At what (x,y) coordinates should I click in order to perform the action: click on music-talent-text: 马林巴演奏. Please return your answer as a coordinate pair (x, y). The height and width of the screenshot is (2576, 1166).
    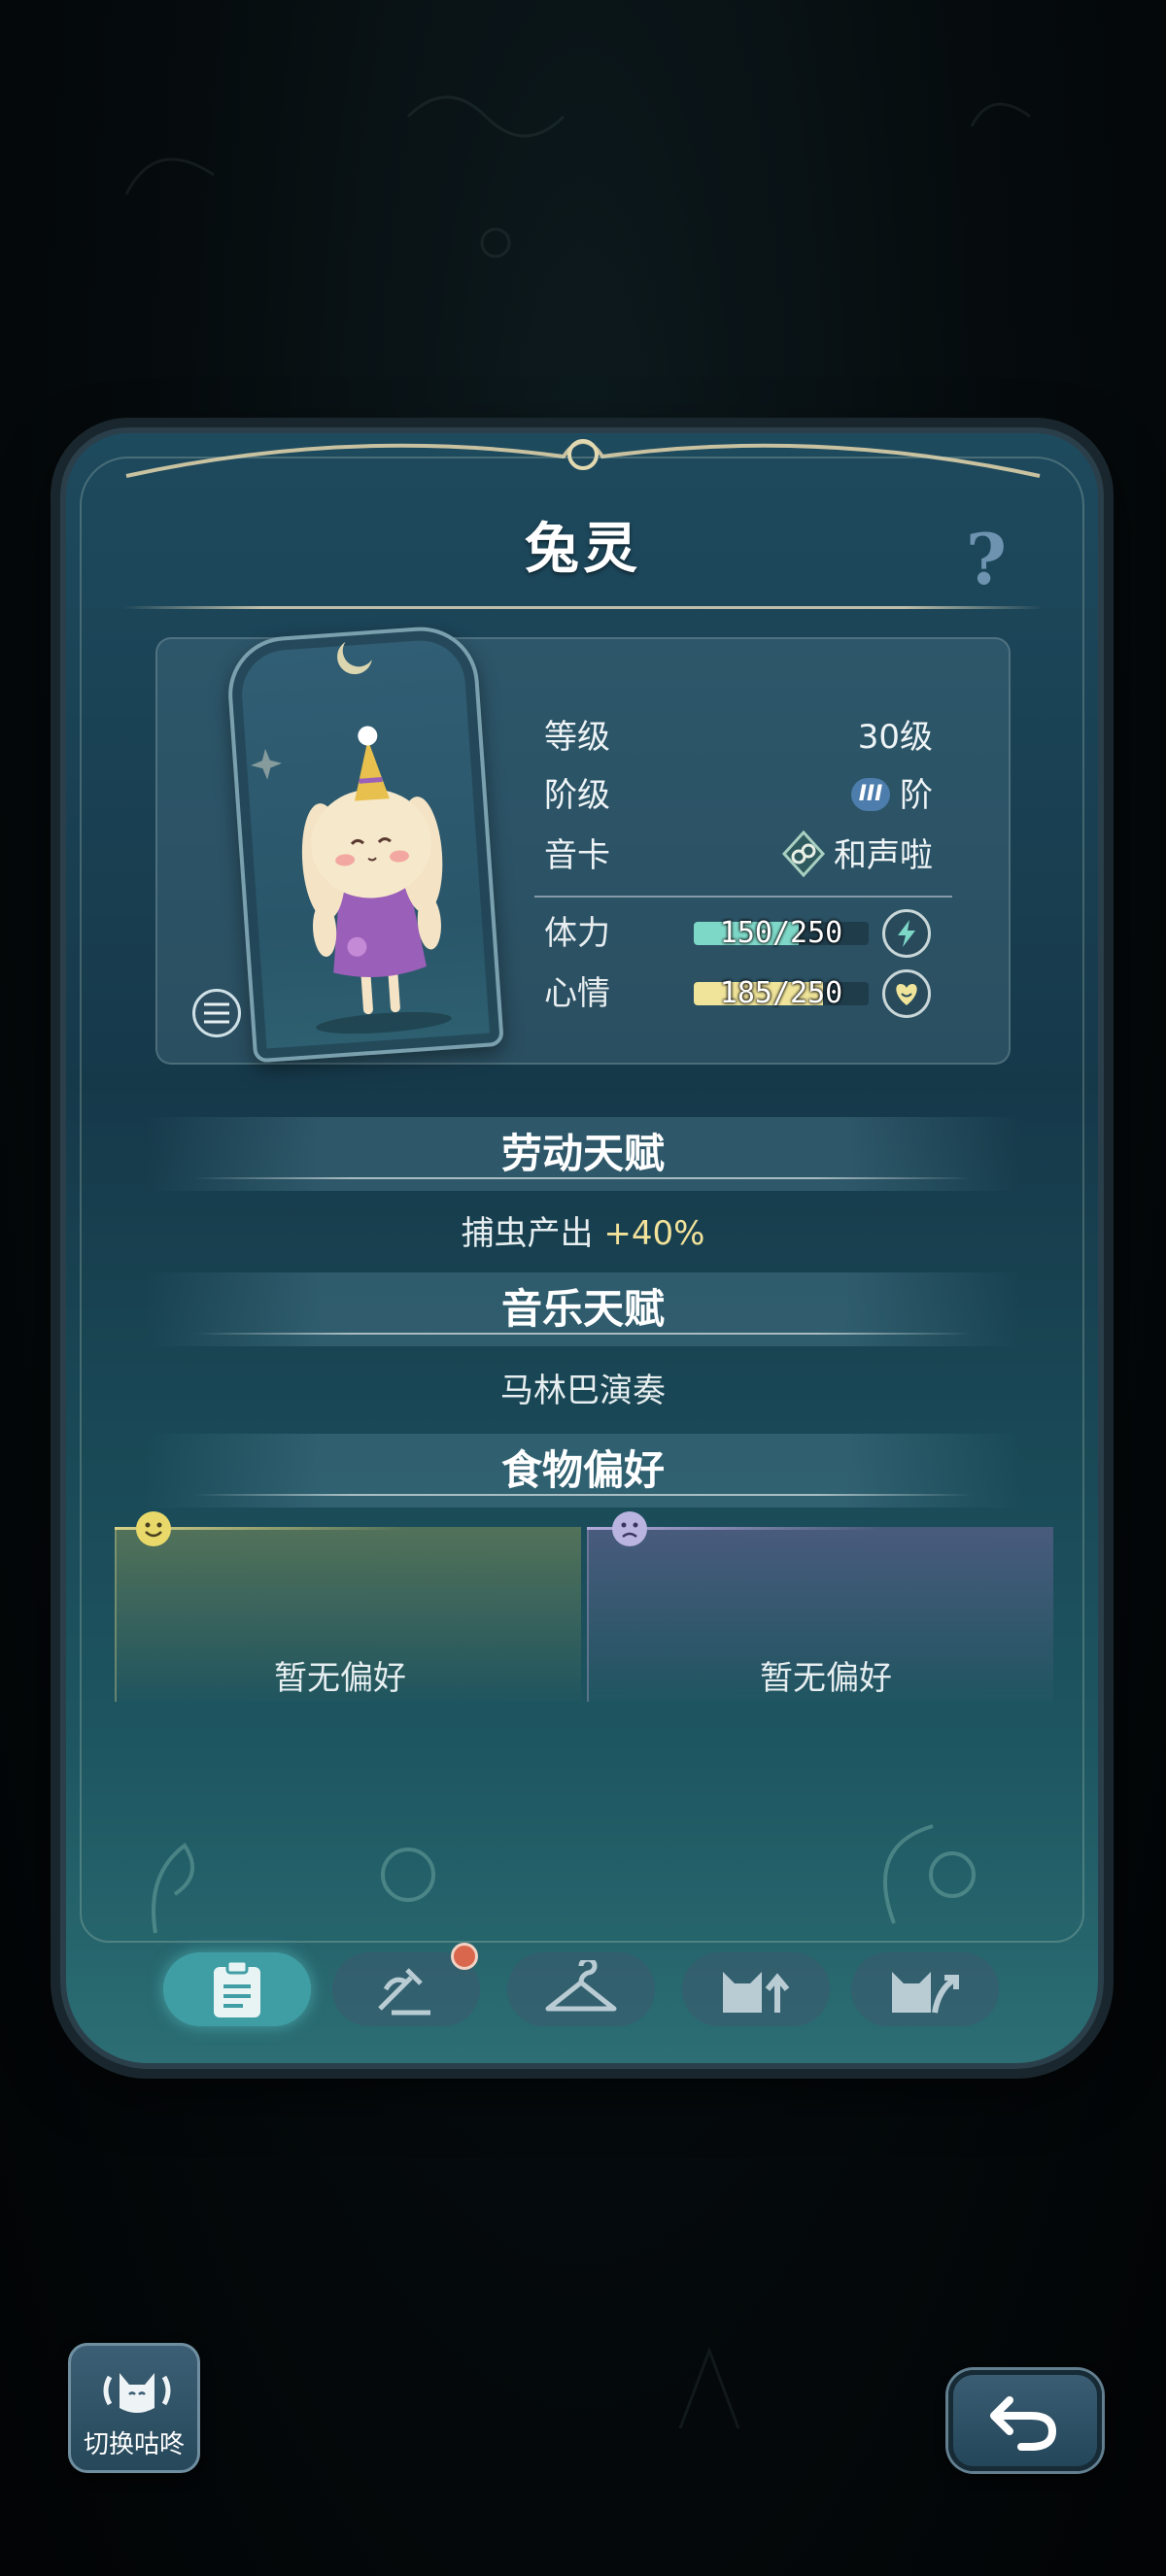
    Looking at the image, I should click on (583, 1391).